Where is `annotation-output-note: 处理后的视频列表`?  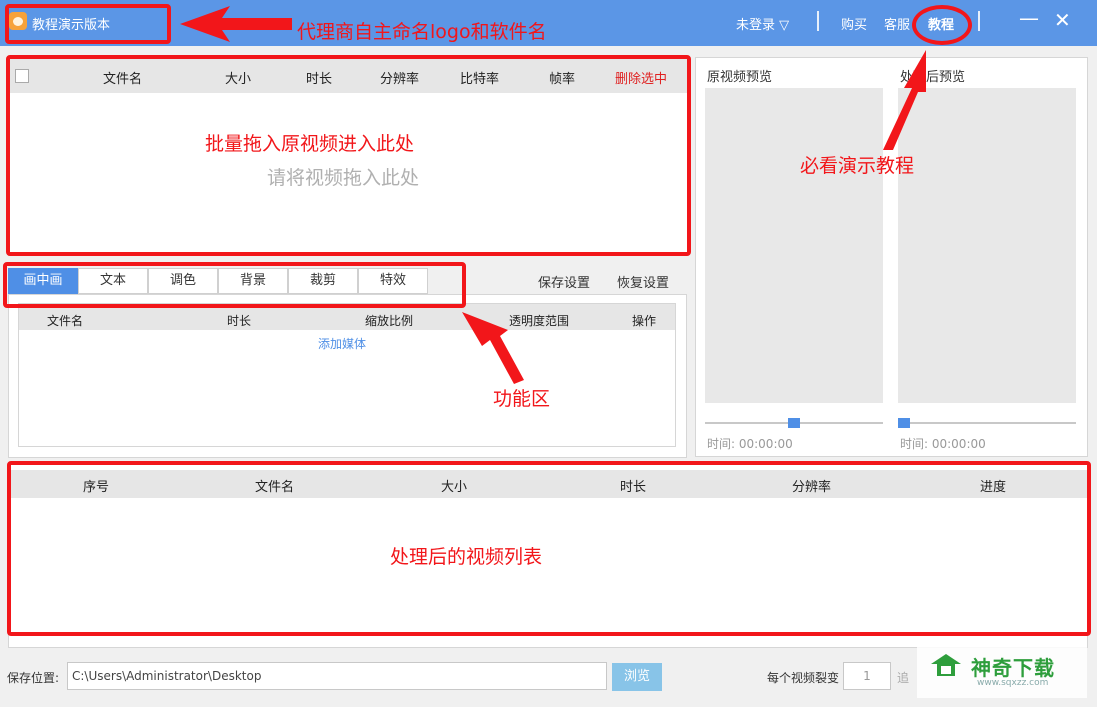
annotation-output-note: 处理后的视频列表 is located at coordinates (466, 557).